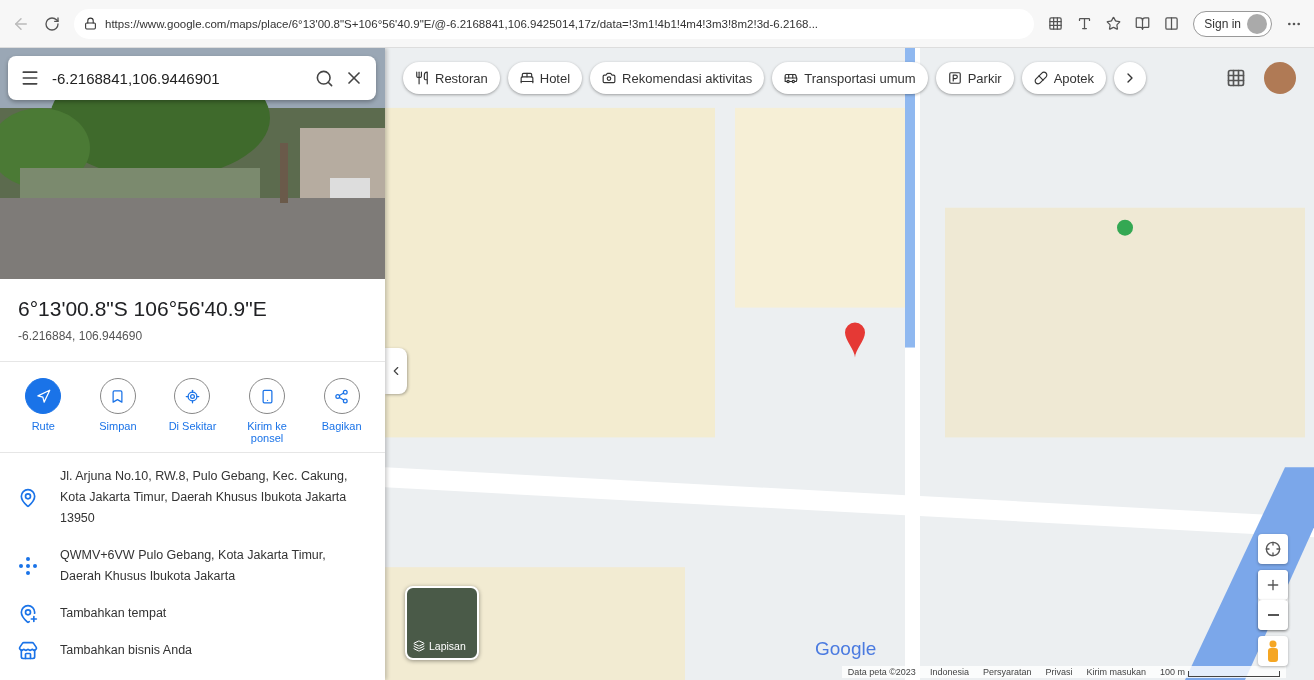 This screenshot has height=680, width=1314. What do you see at coordinates (1064, 78) in the screenshot?
I see `category-chip: Apotek` at bounding box center [1064, 78].